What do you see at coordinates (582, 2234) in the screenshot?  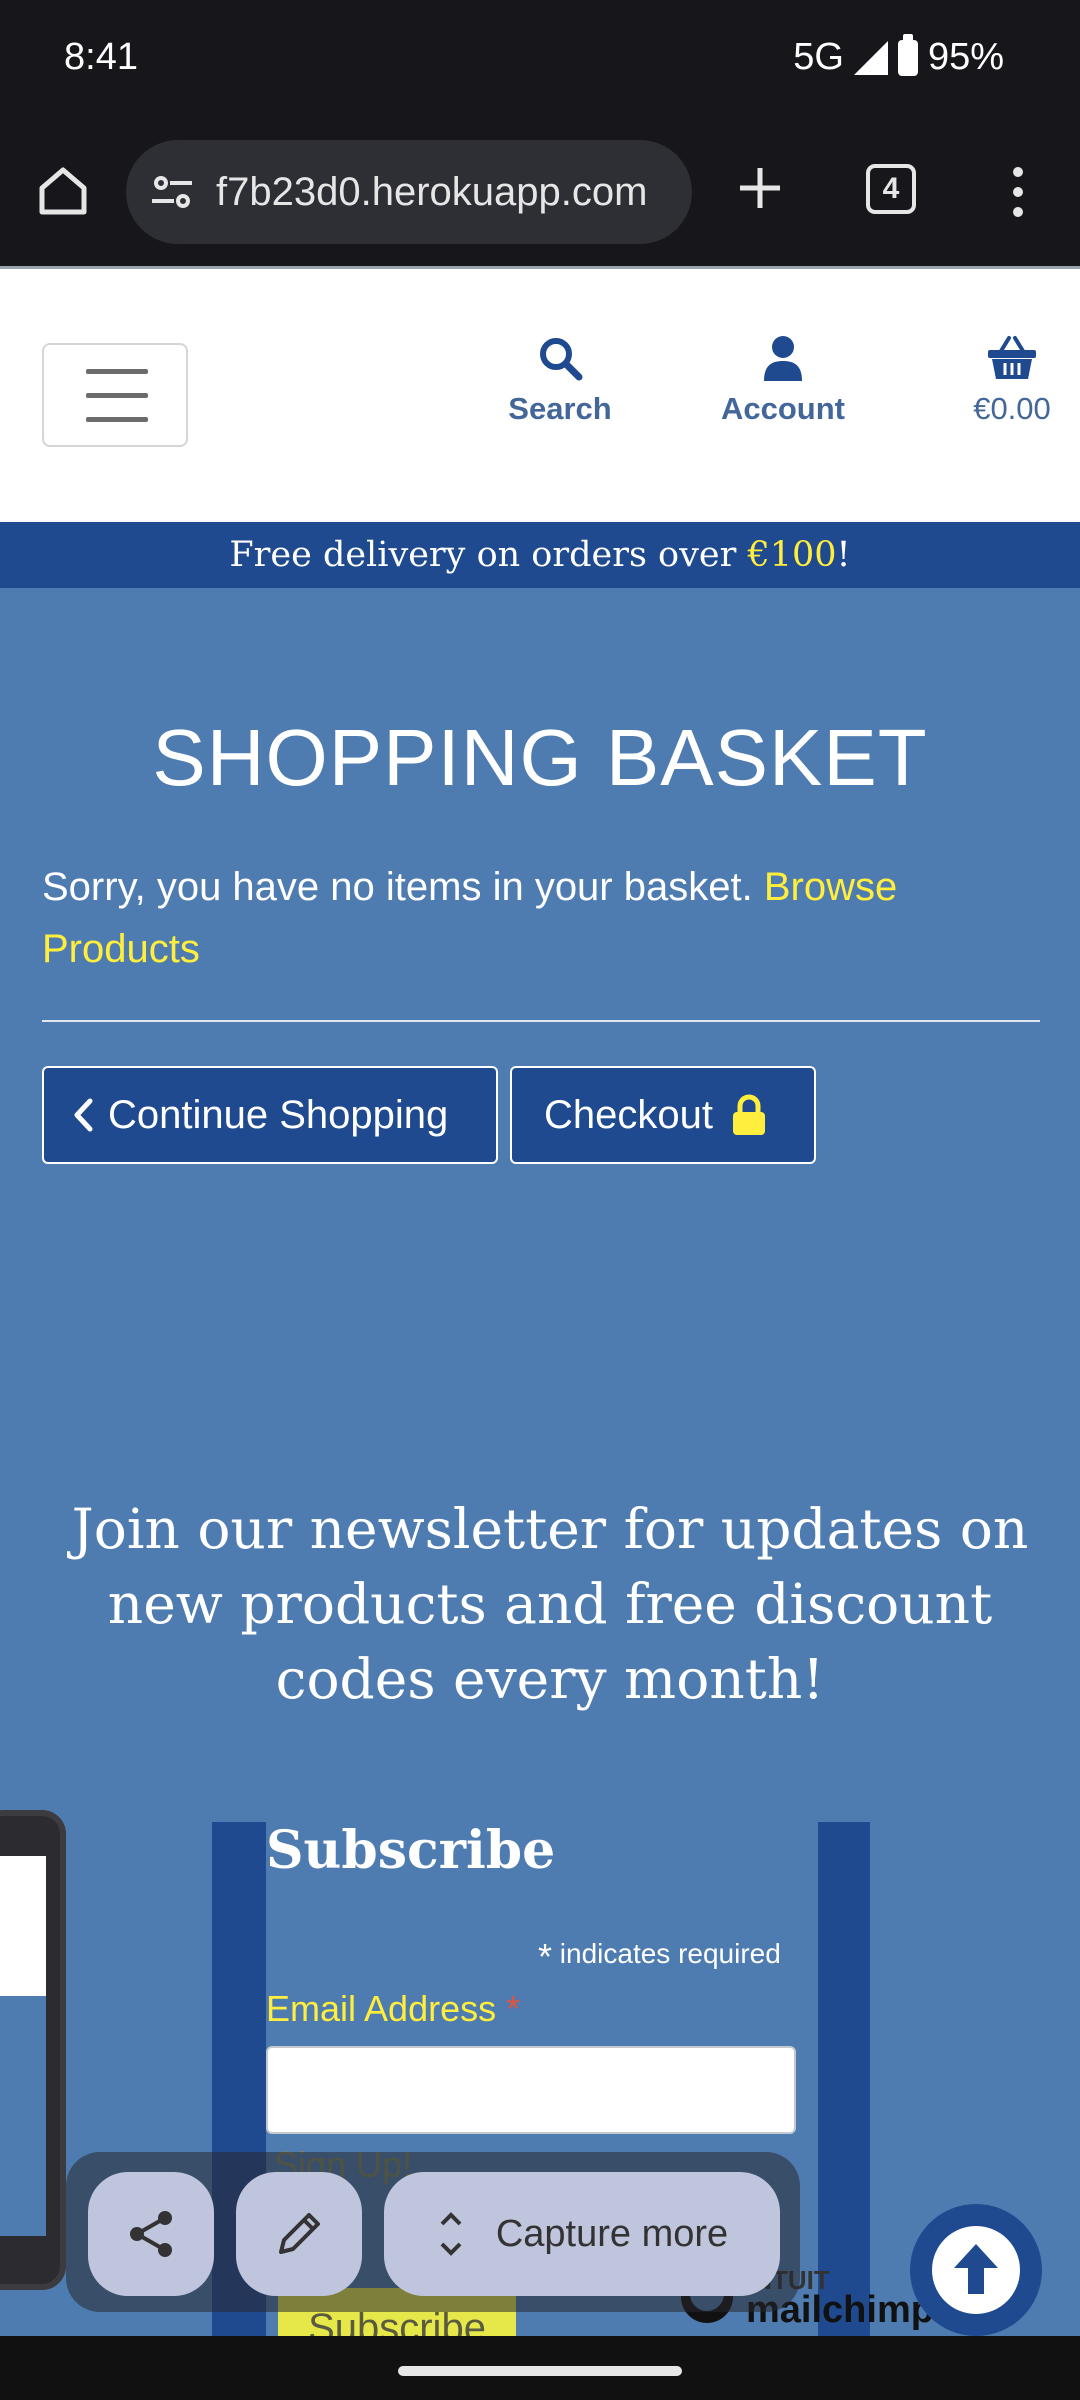 I see `capture-more-button: Capture more` at bounding box center [582, 2234].